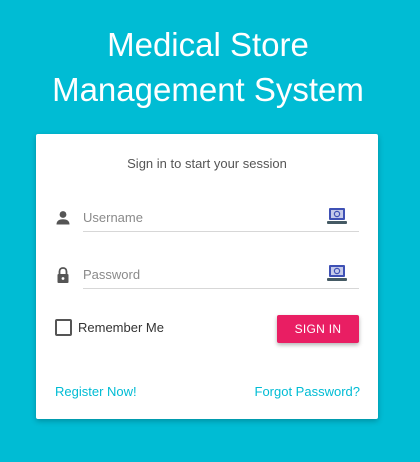 The image size is (420, 462). I want to click on register-link: Register Now!, so click(96, 391).